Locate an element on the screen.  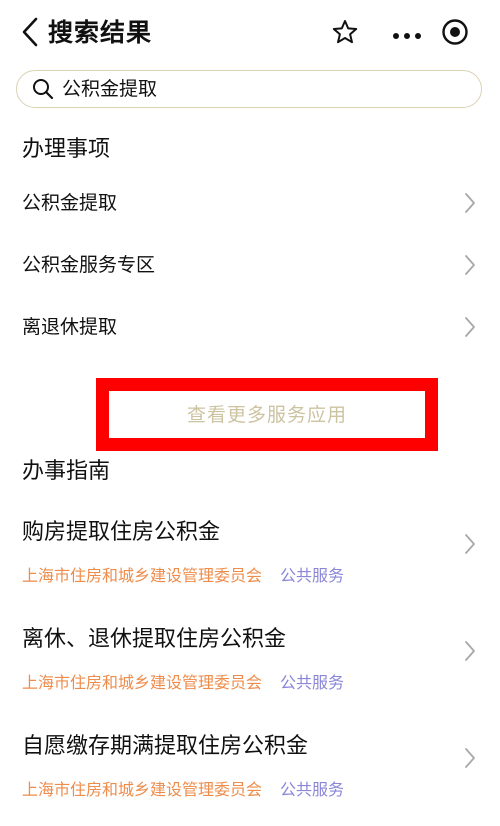
list-item-label: 离退休提取 is located at coordinates (70, 327).